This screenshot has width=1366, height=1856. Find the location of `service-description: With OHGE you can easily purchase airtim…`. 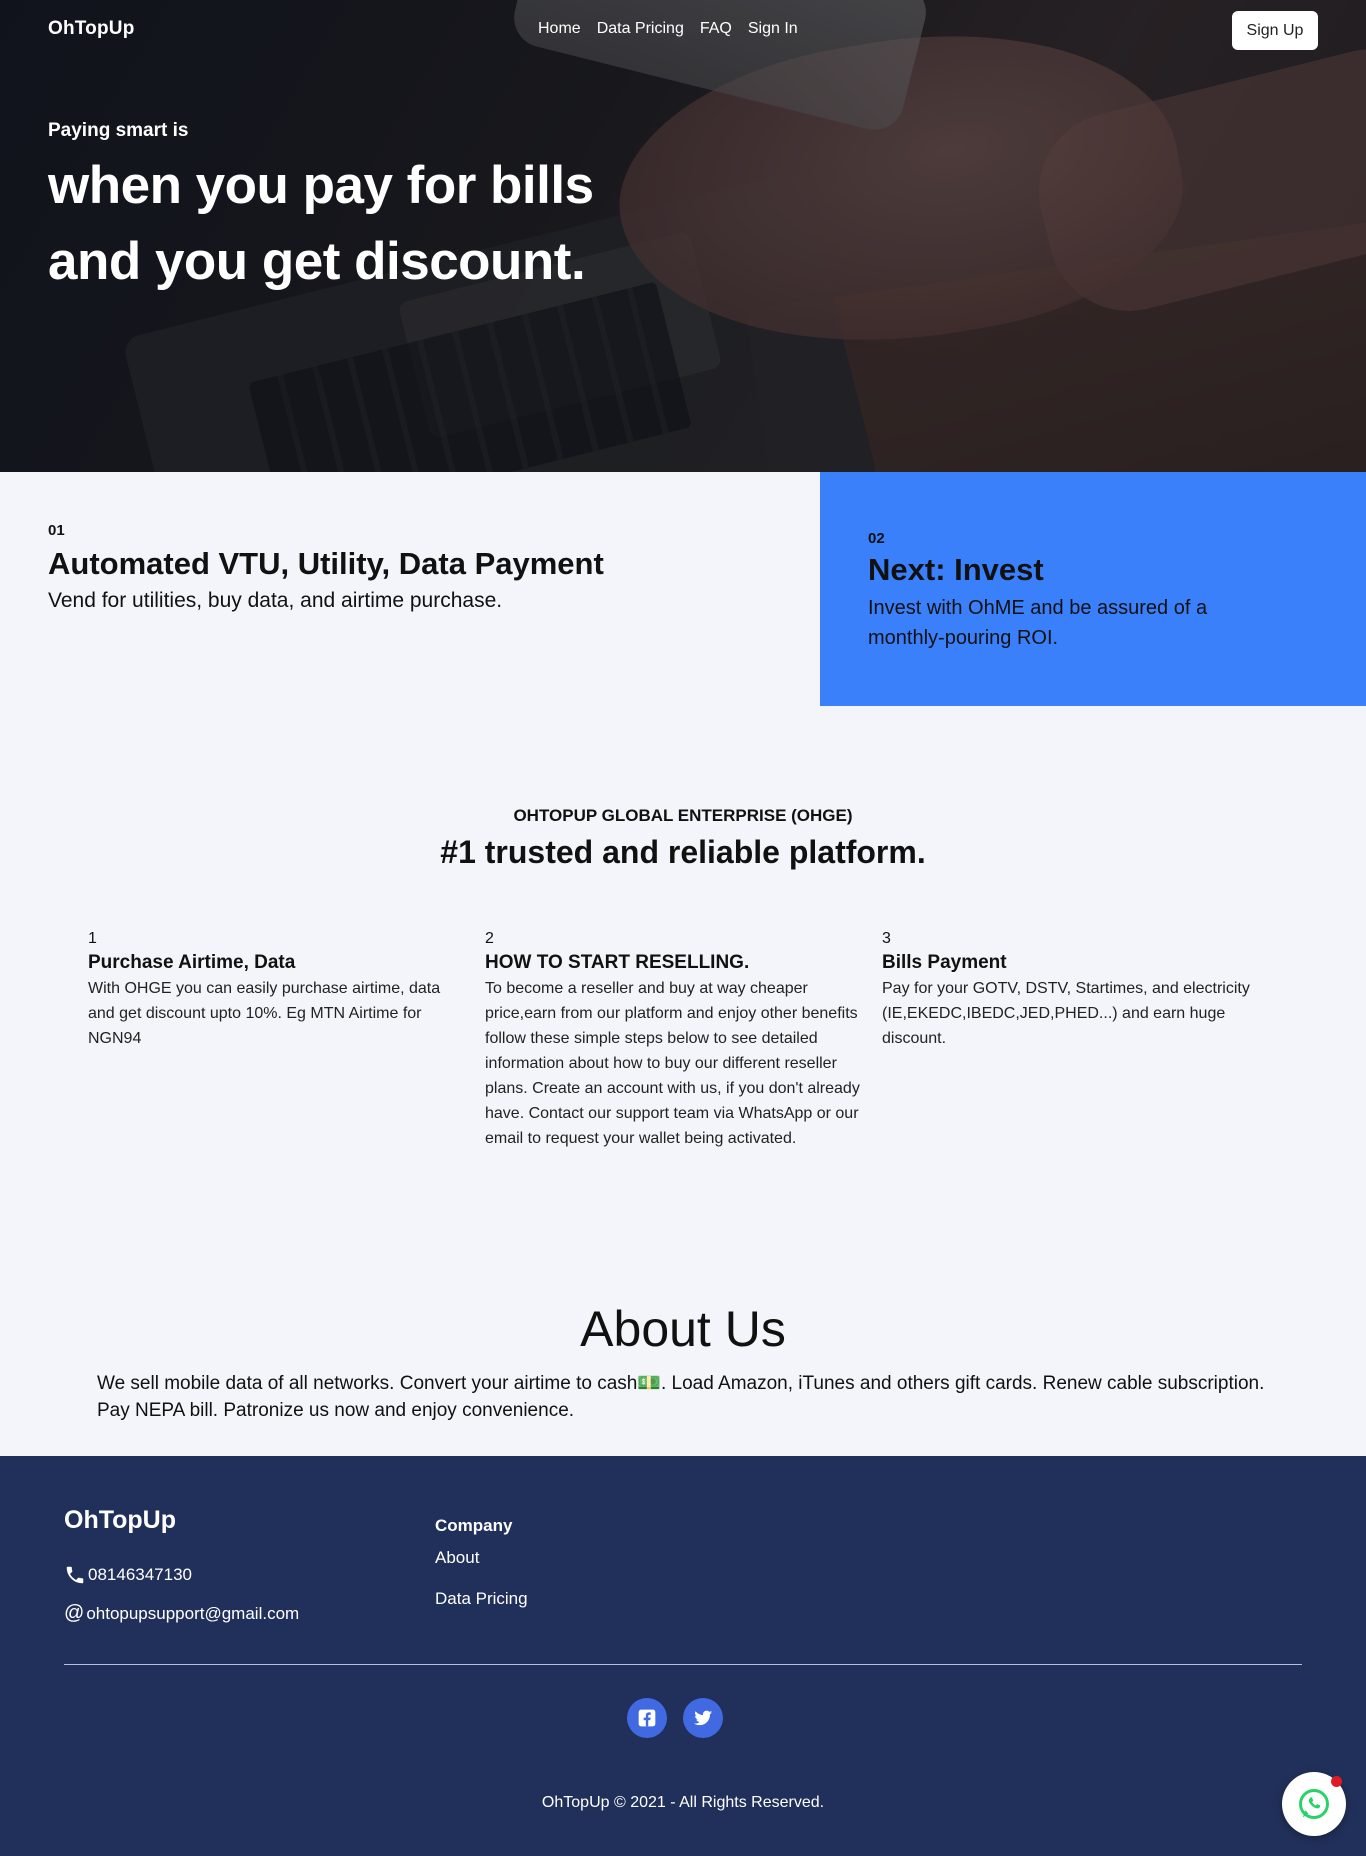

service-description: With OHGE you can easily purchase airtim… is located at coordinates (264, 1013).